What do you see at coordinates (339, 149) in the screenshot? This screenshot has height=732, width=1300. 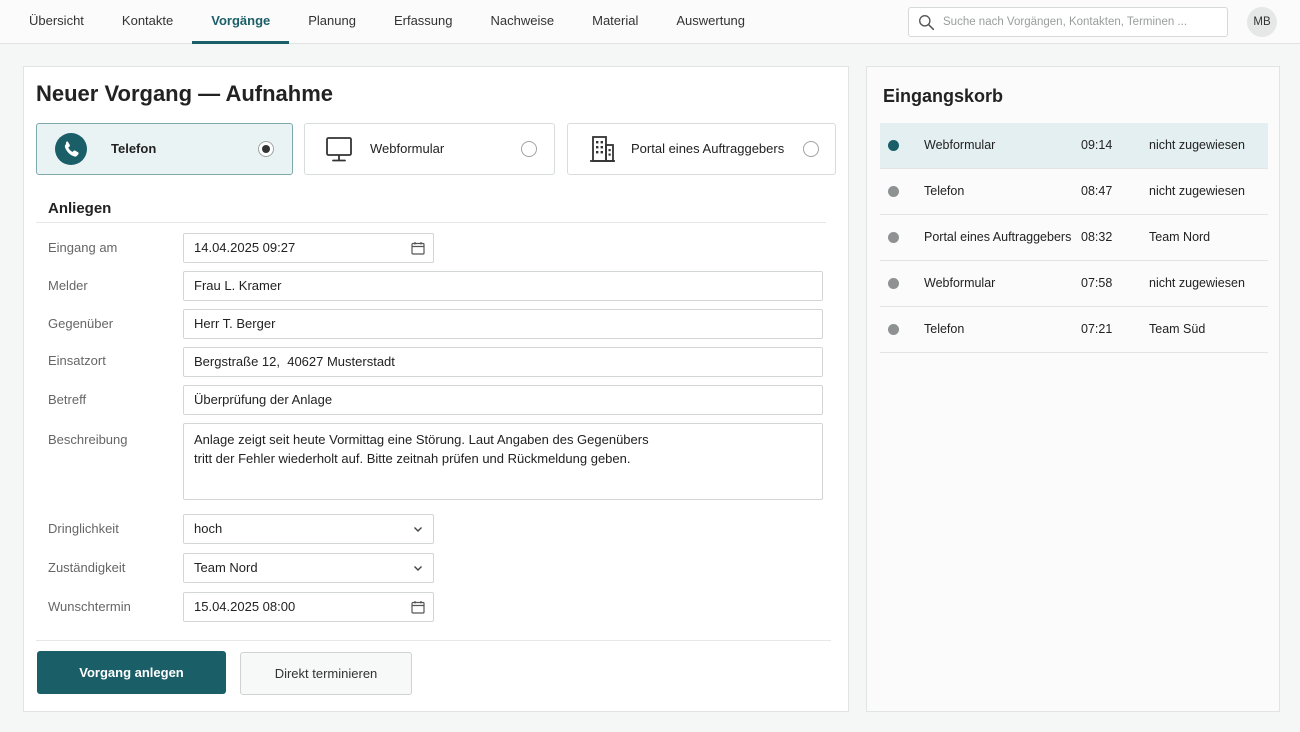 I see `monitor-icon` at bounding box center [339, 149].